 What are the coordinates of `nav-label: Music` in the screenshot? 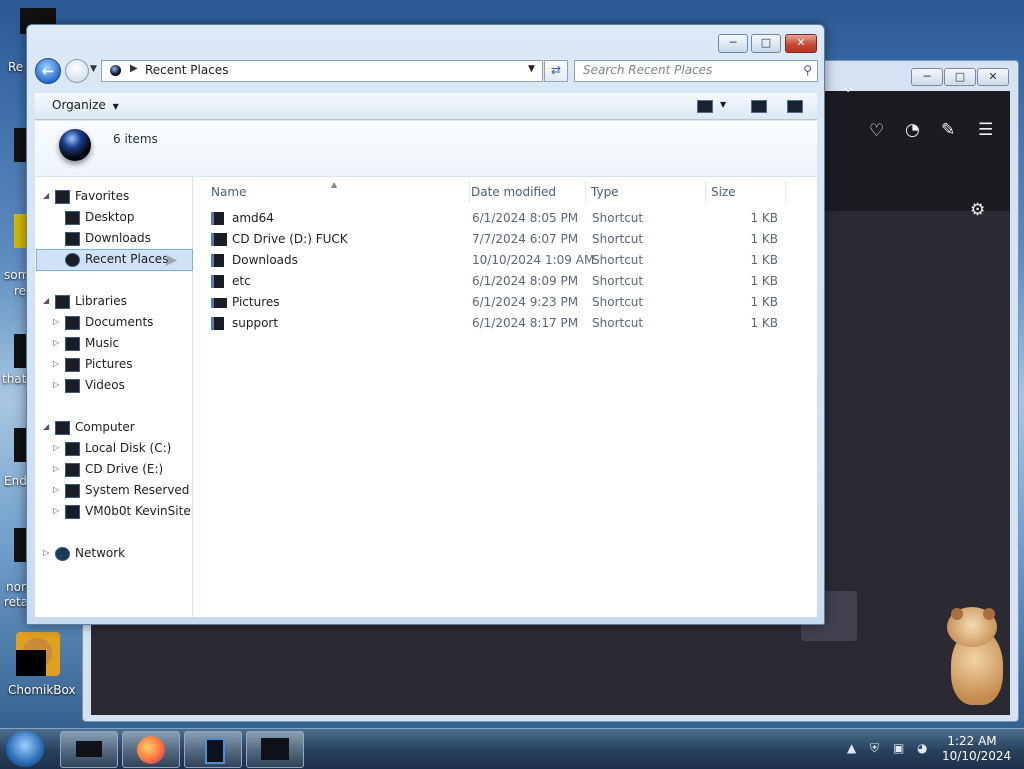 It's located at (102, 343).